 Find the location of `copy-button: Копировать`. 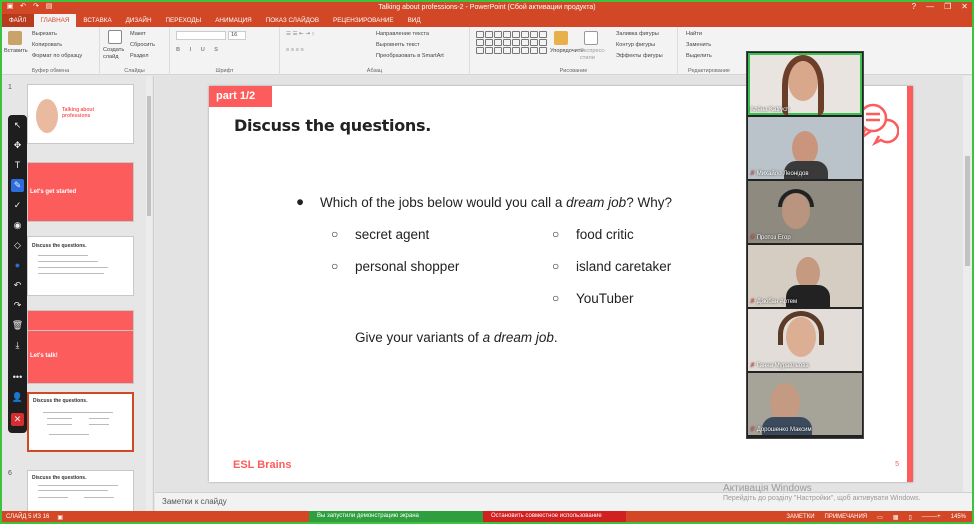

copy-button: Копировать is located at coordinates (47, 45).